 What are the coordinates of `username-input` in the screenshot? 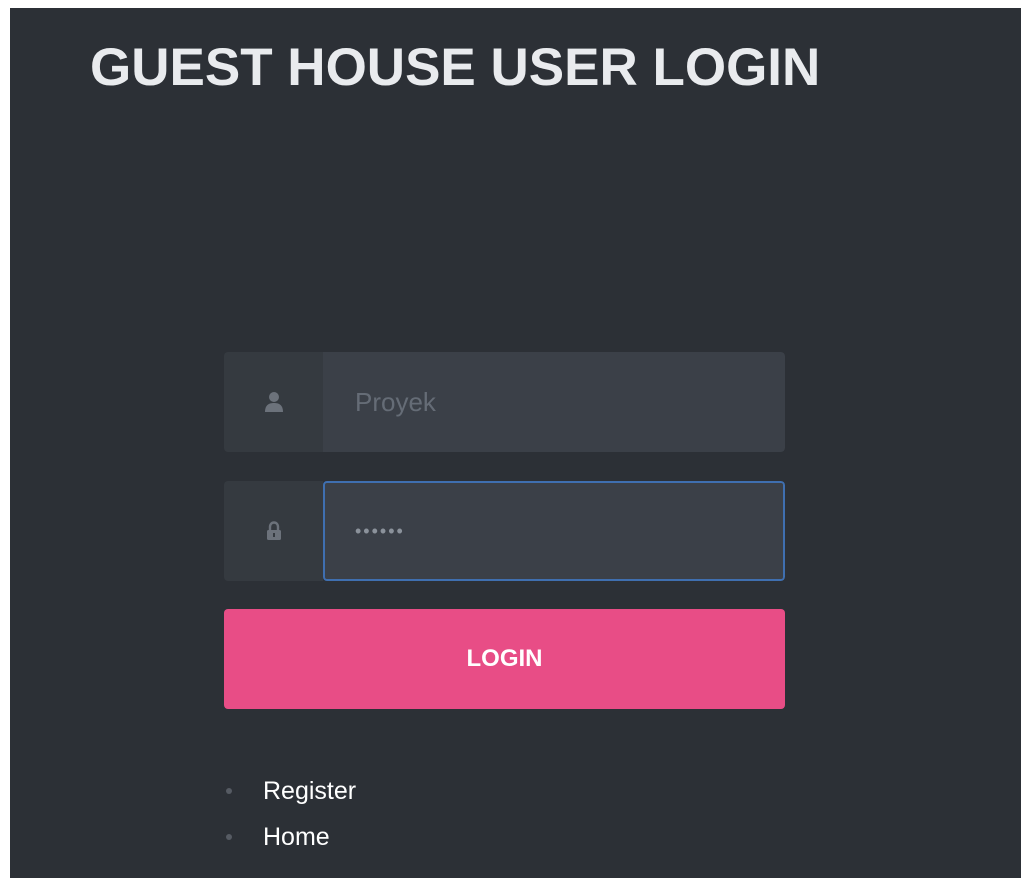 It's located at (554, 402).